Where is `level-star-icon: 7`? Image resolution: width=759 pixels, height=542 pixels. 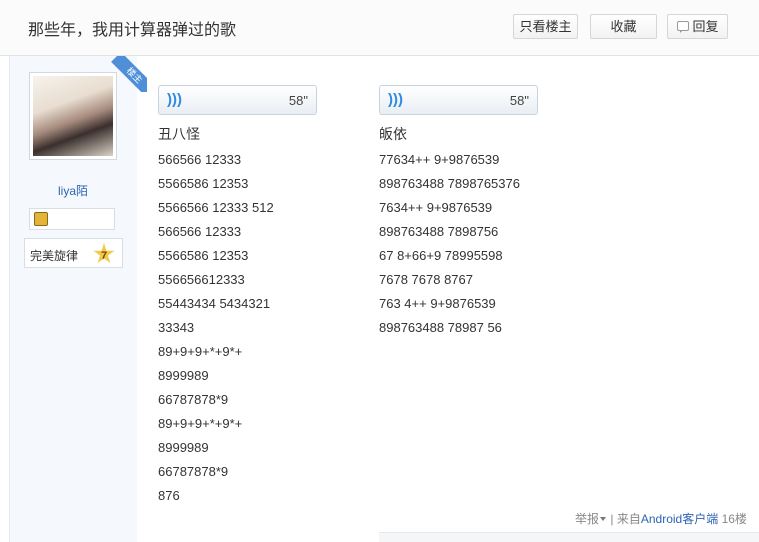 level-star-icon: 7 is located at coordinates (104, 253).